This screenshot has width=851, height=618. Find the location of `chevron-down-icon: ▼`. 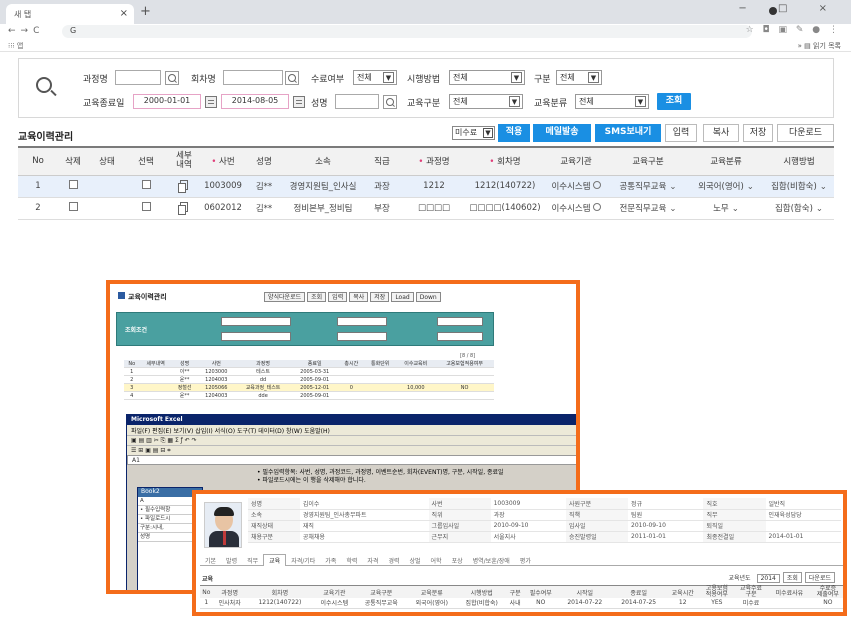

chevron-down-icon: ▼ is located at coordinates (388, 77).